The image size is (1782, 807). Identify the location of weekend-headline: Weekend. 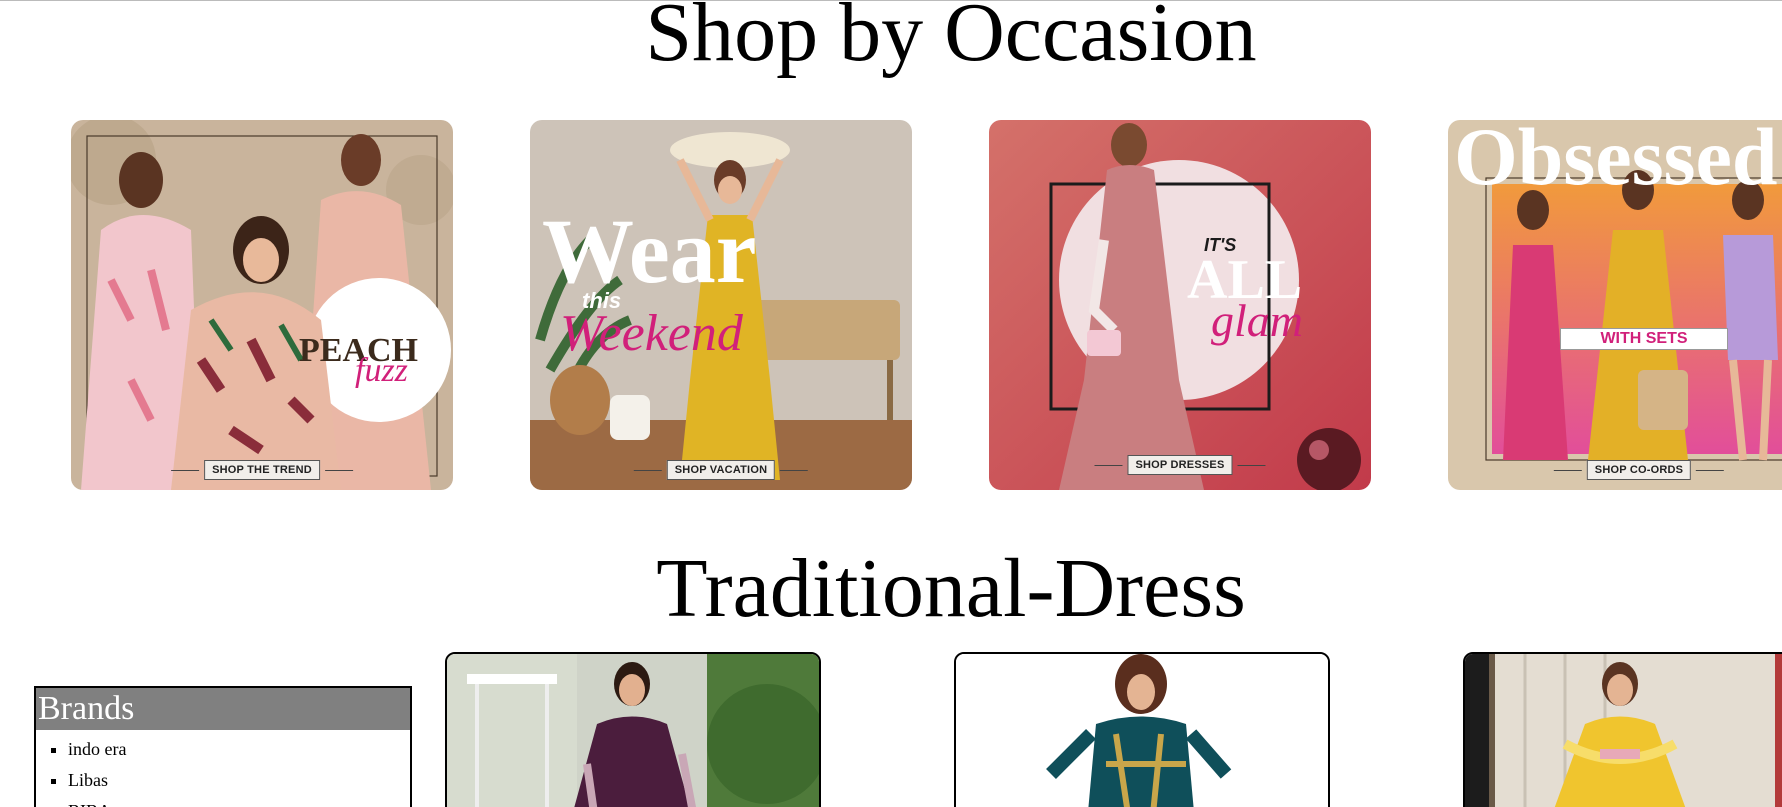
(651, 333).